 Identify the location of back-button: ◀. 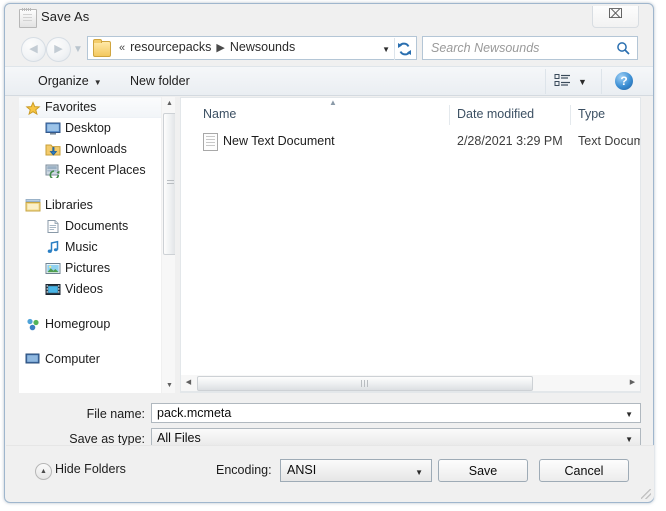
(33, 49).